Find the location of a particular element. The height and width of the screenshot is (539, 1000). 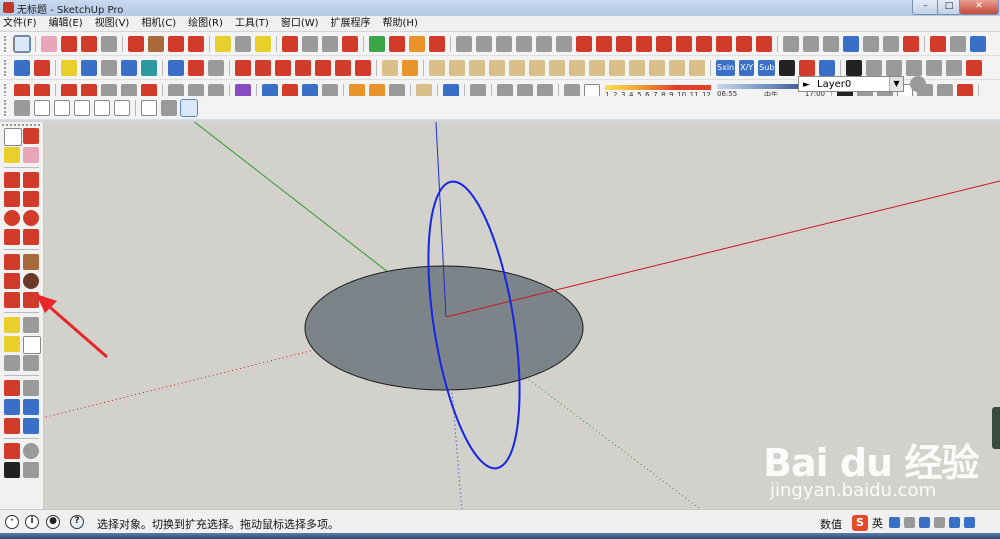

pencil-icon is located at coordinates (69, 43).